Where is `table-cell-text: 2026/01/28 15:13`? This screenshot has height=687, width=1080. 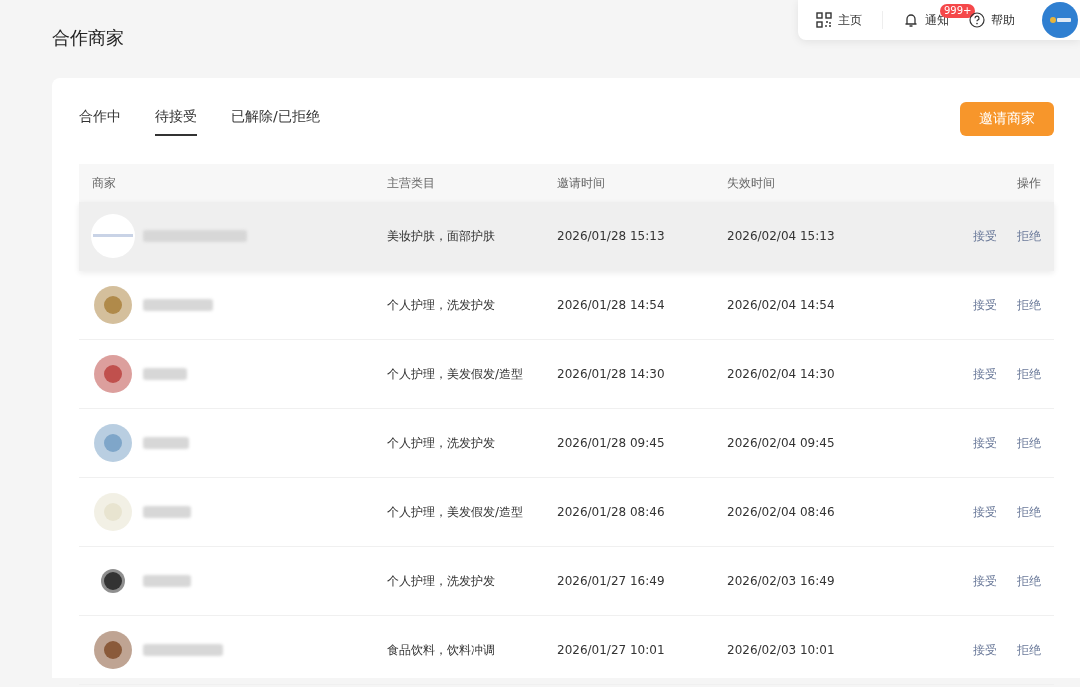 table-cell-text: 2026/01/28 15:13 is located at coordinates (611, 236).